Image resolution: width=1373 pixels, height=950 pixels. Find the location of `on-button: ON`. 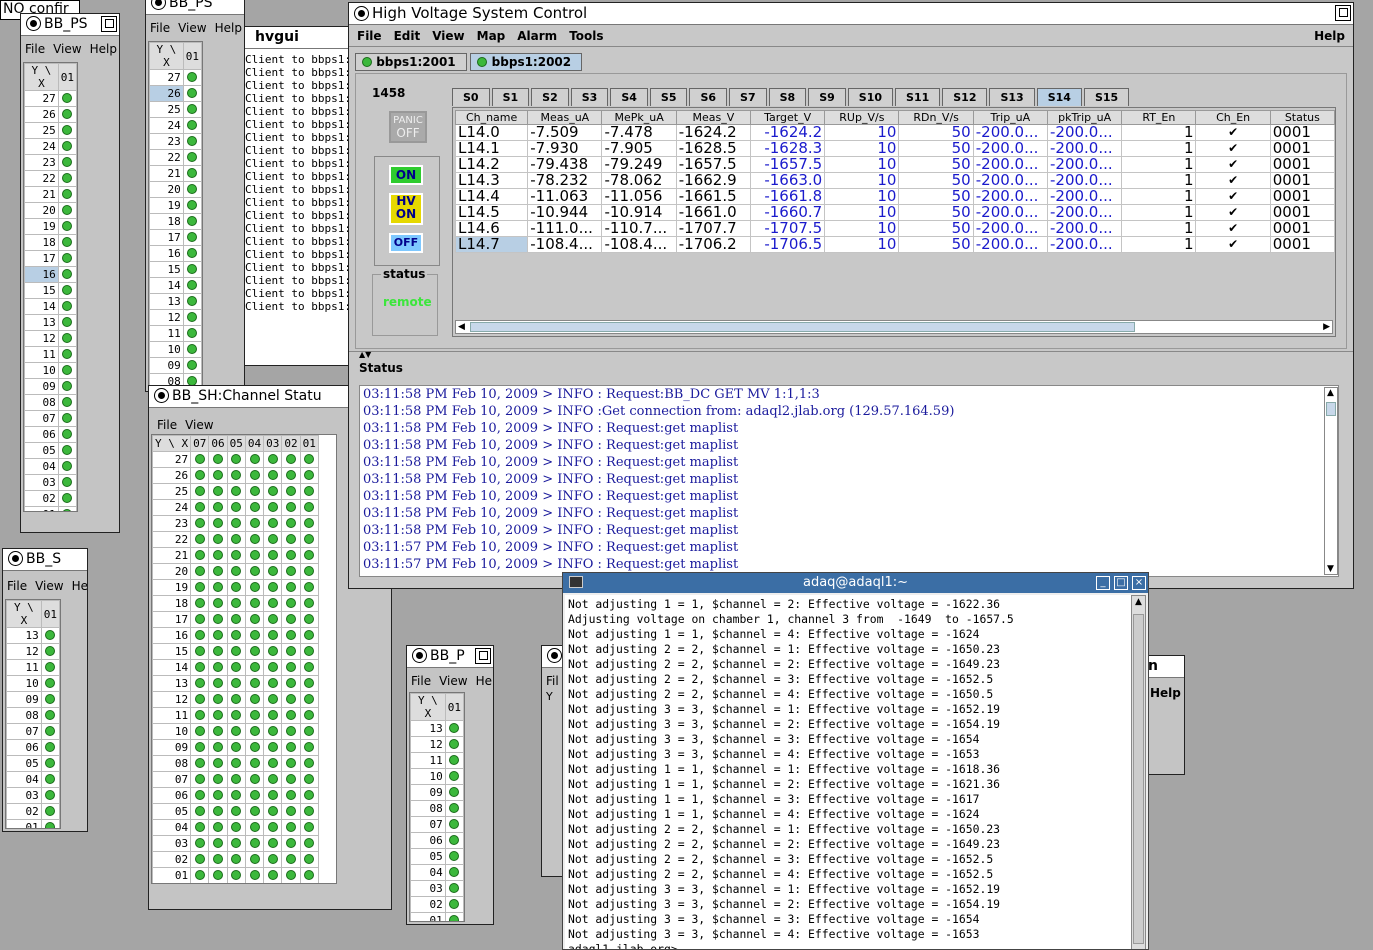

on-button: ON is located at coordinates (406, 175).